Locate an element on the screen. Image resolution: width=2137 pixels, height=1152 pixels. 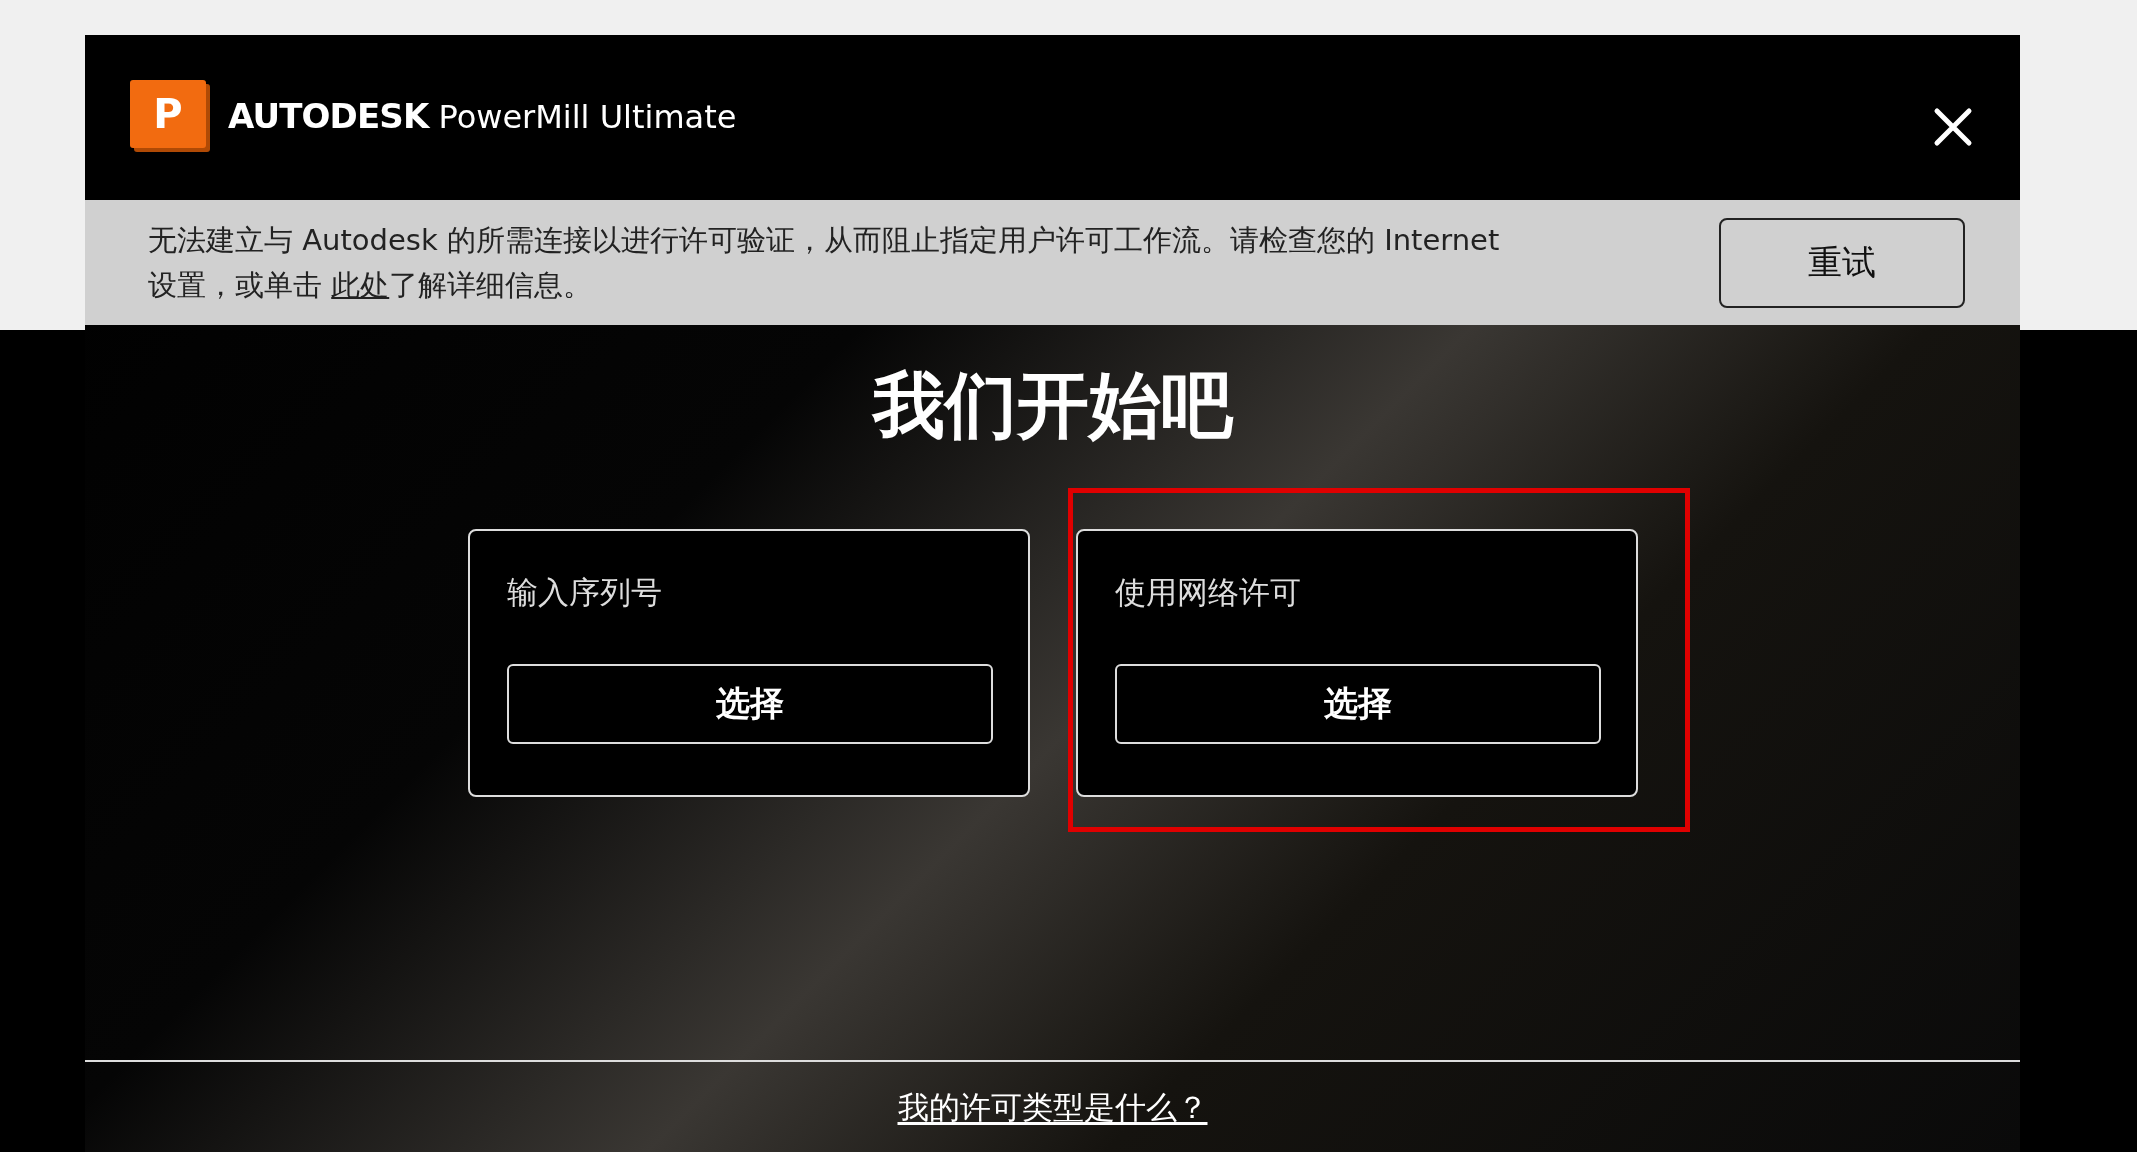
retry-button: 重试 is located at coordinates (1842, 262).